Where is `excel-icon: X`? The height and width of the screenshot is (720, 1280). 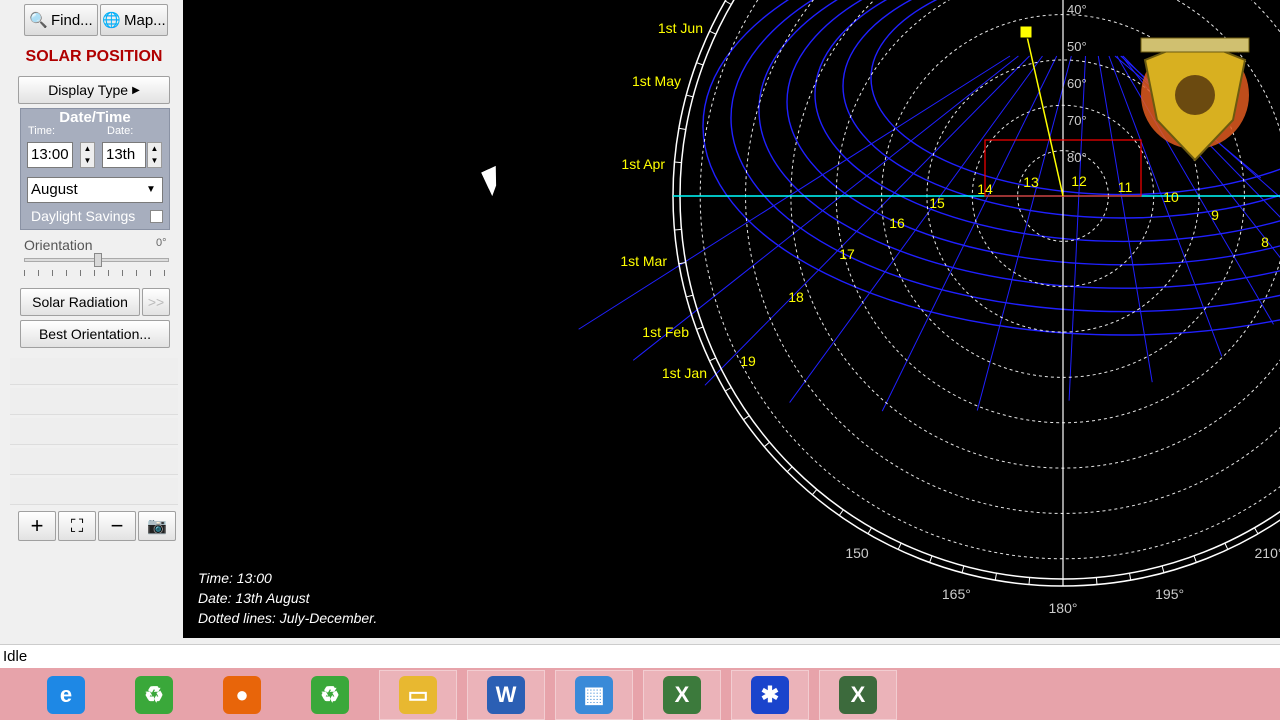 excel-icon: X is located at coordinates (682, 695).